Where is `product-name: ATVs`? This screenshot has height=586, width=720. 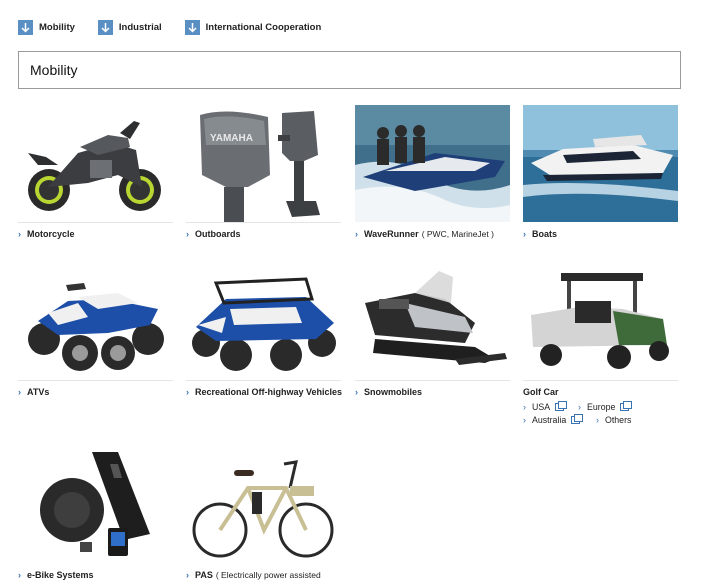 product-name: ATVs is located at coordinates (38, 392).